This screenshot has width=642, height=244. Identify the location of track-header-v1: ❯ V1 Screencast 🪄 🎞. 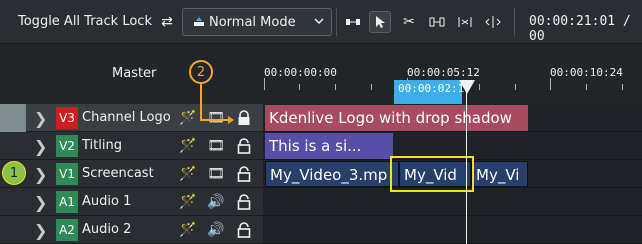
(131, 174).